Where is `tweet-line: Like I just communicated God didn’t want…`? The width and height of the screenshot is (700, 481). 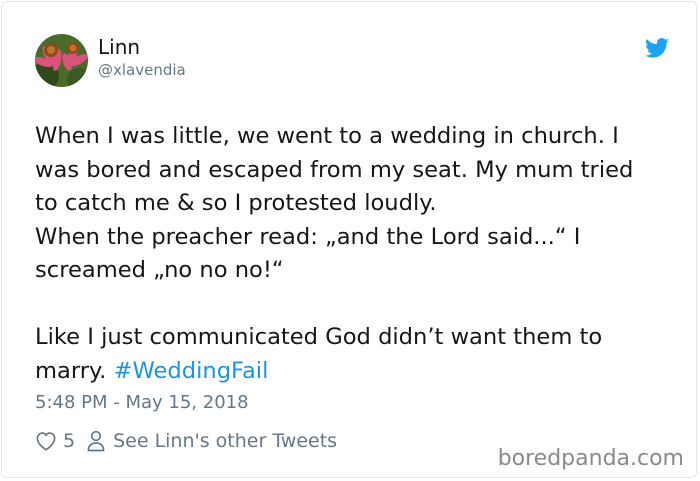
tweet-line: Like I just communicated God didn’t want… is located at coordinates (319, 337).